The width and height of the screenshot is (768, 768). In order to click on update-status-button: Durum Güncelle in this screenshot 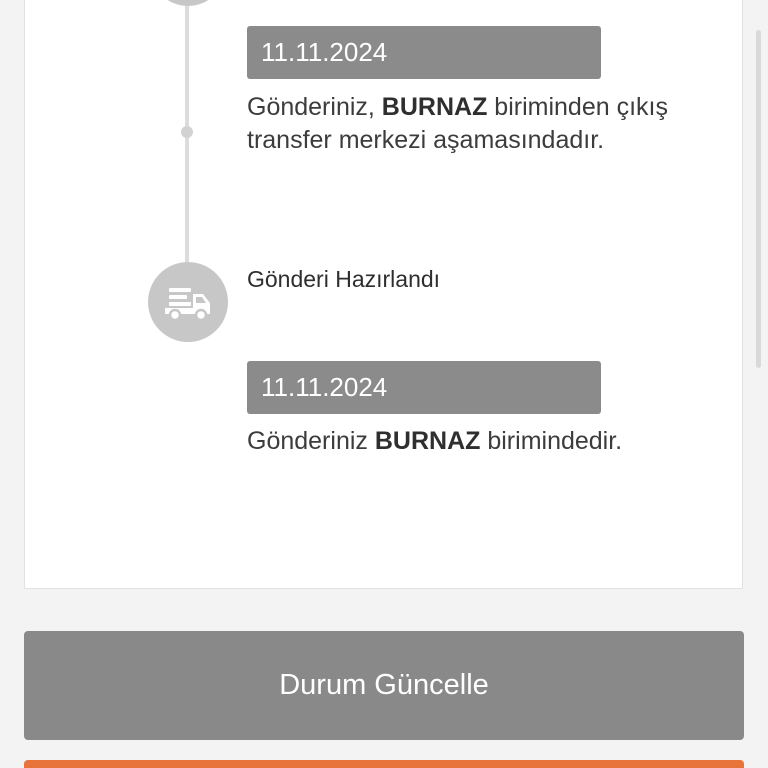, I will do `click(384, 685)`.